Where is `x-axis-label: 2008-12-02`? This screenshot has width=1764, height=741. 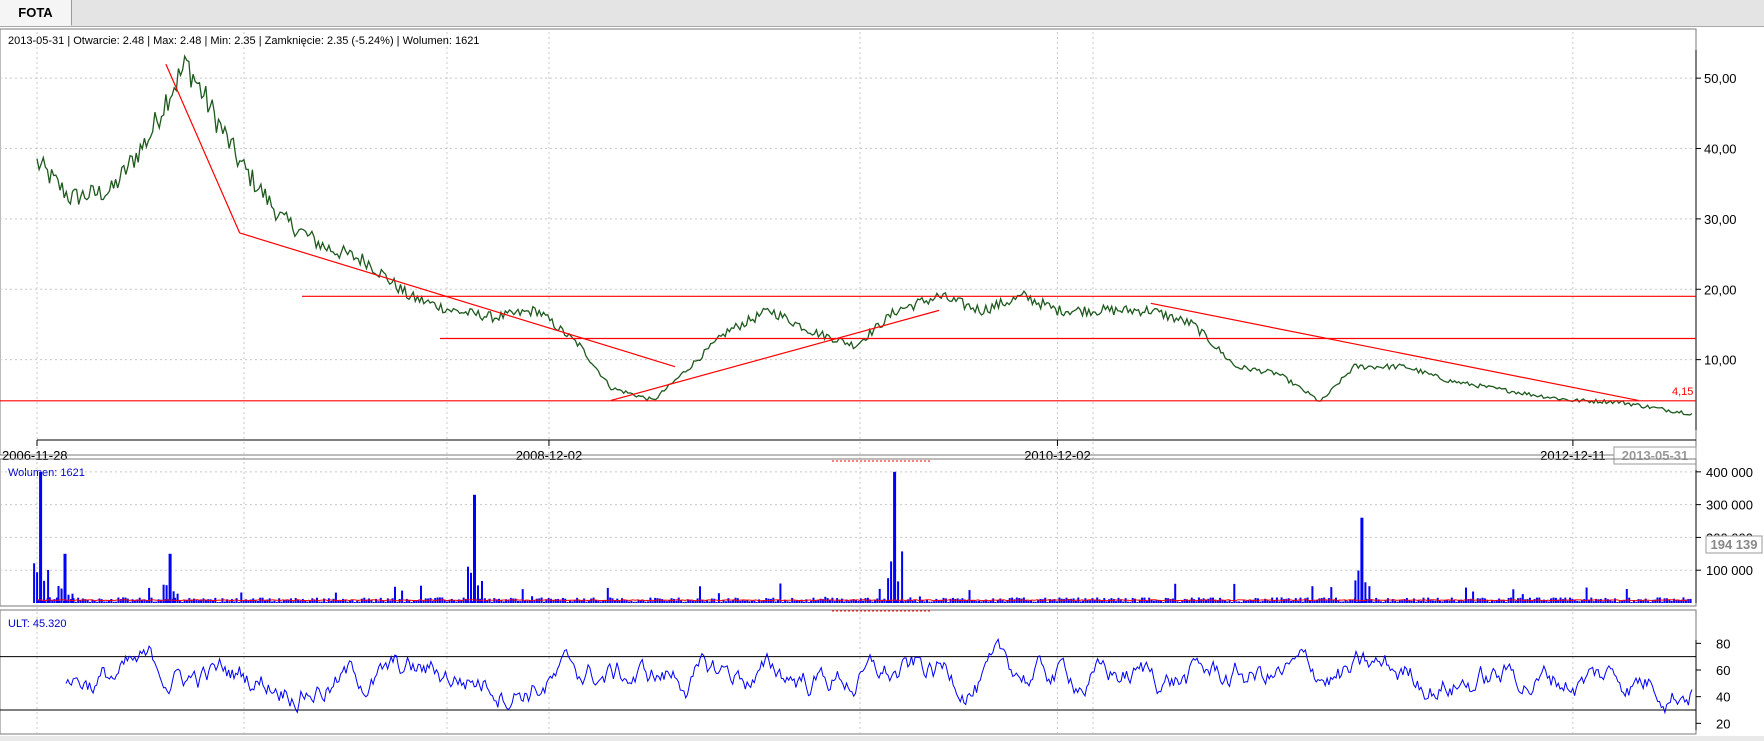
x-axis-label: 2008-12-02 is located at coordinates (549, 455).